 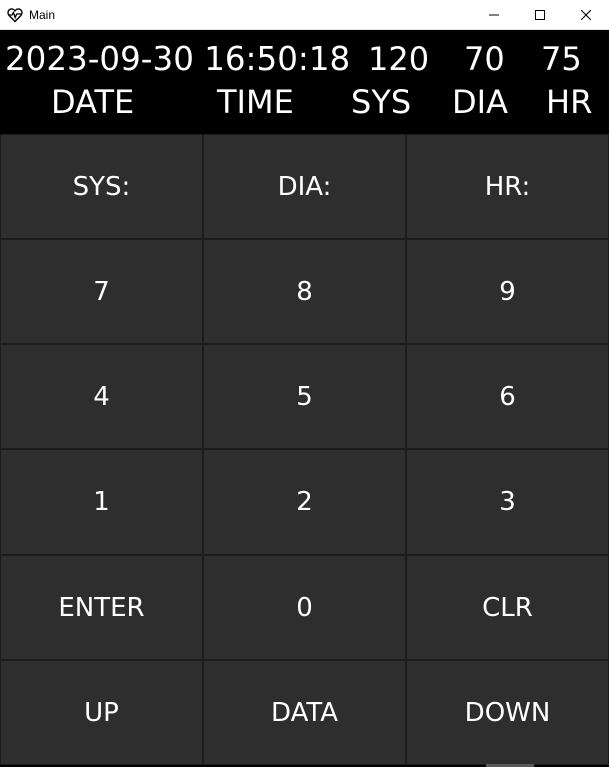 What do you see at coordinates (101, 607) in the screenshot?
I see `enter-button: ENTER` at bounding box center [101, 607].